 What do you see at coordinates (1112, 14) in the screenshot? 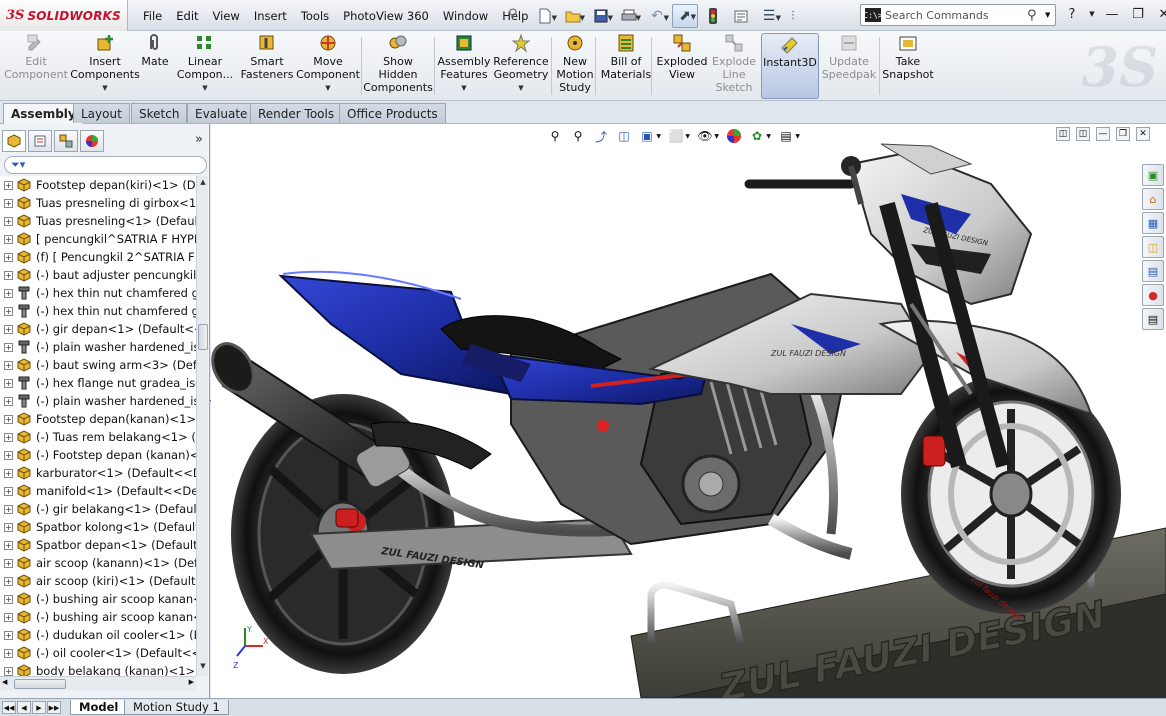
I see `minimize-button: —` at bounding box center [1112, 14].